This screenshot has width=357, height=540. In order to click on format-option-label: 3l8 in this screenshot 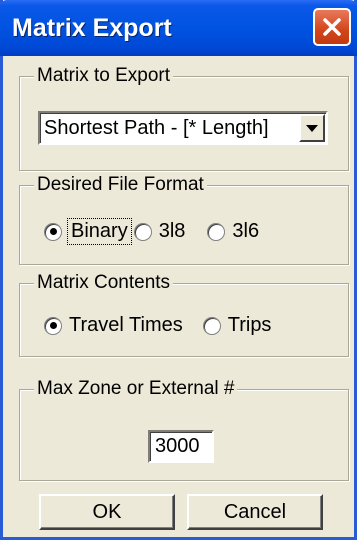, I will do `click(172, 231)`.